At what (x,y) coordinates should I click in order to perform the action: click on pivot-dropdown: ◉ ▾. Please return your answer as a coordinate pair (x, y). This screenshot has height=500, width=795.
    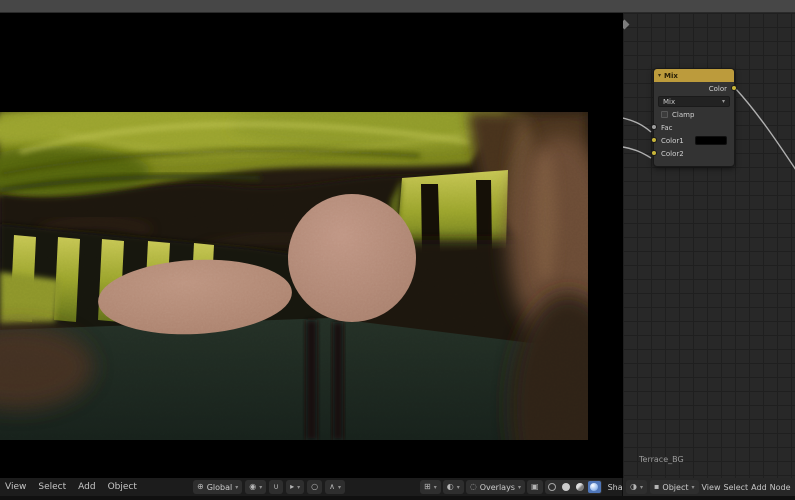
    Looking at the image, I should click on (256, 487).